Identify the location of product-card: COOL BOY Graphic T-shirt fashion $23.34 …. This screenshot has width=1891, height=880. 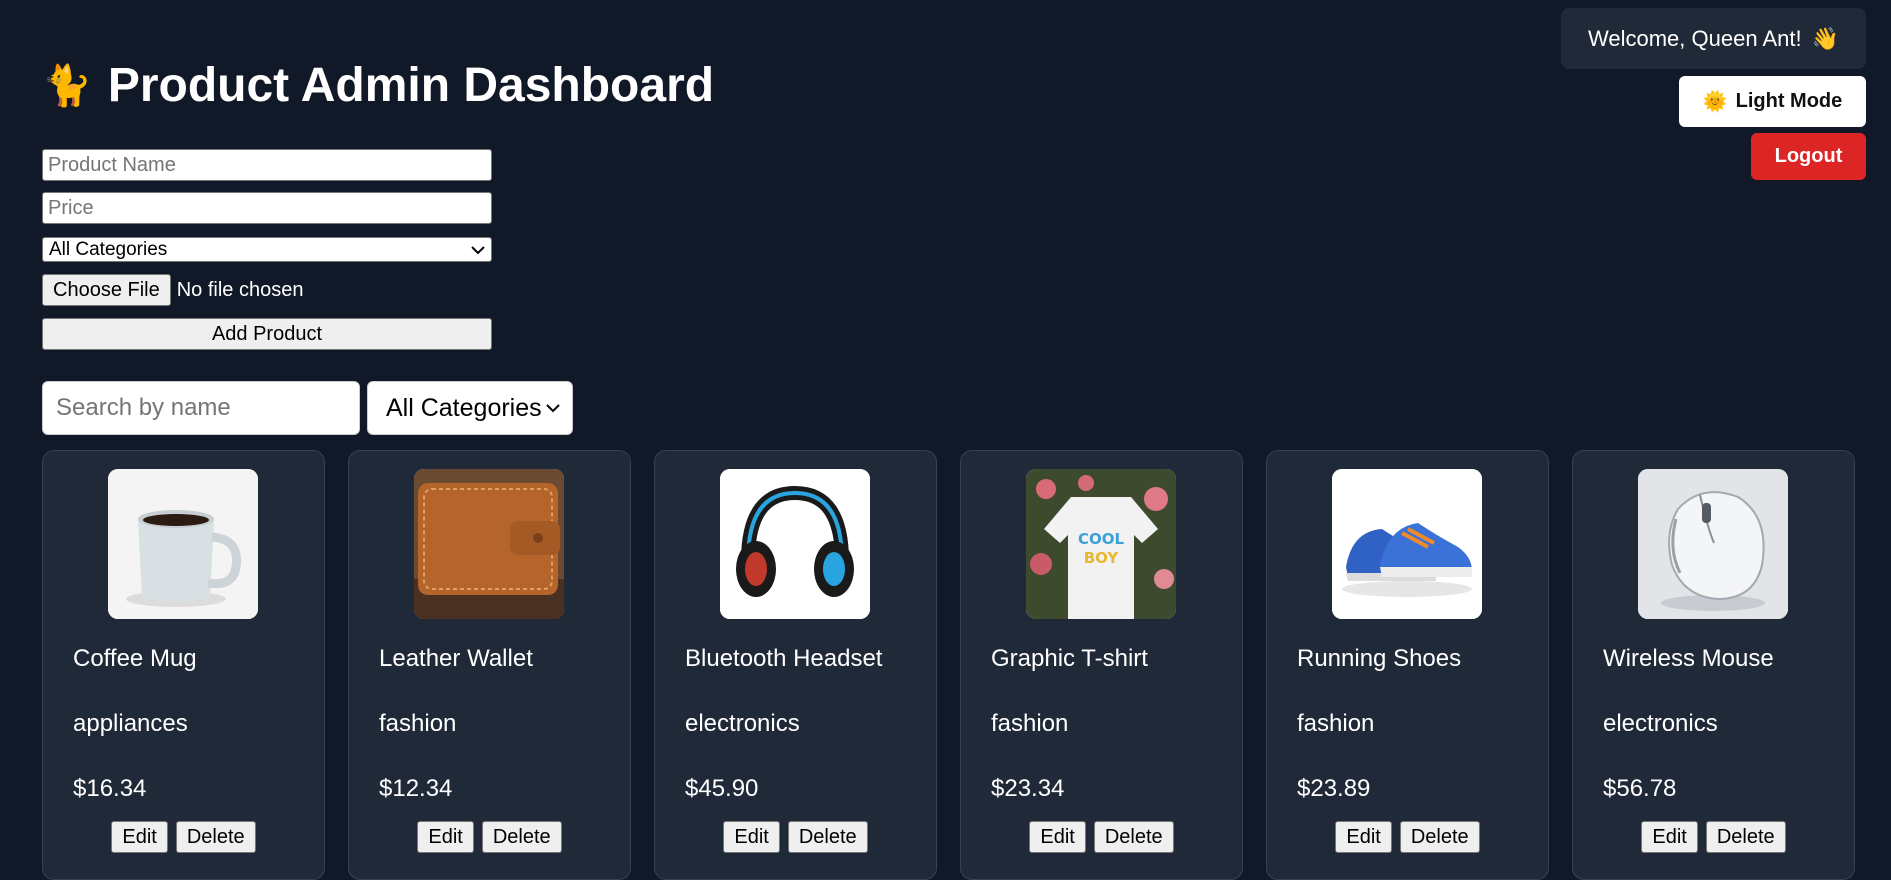
(1101, 665).